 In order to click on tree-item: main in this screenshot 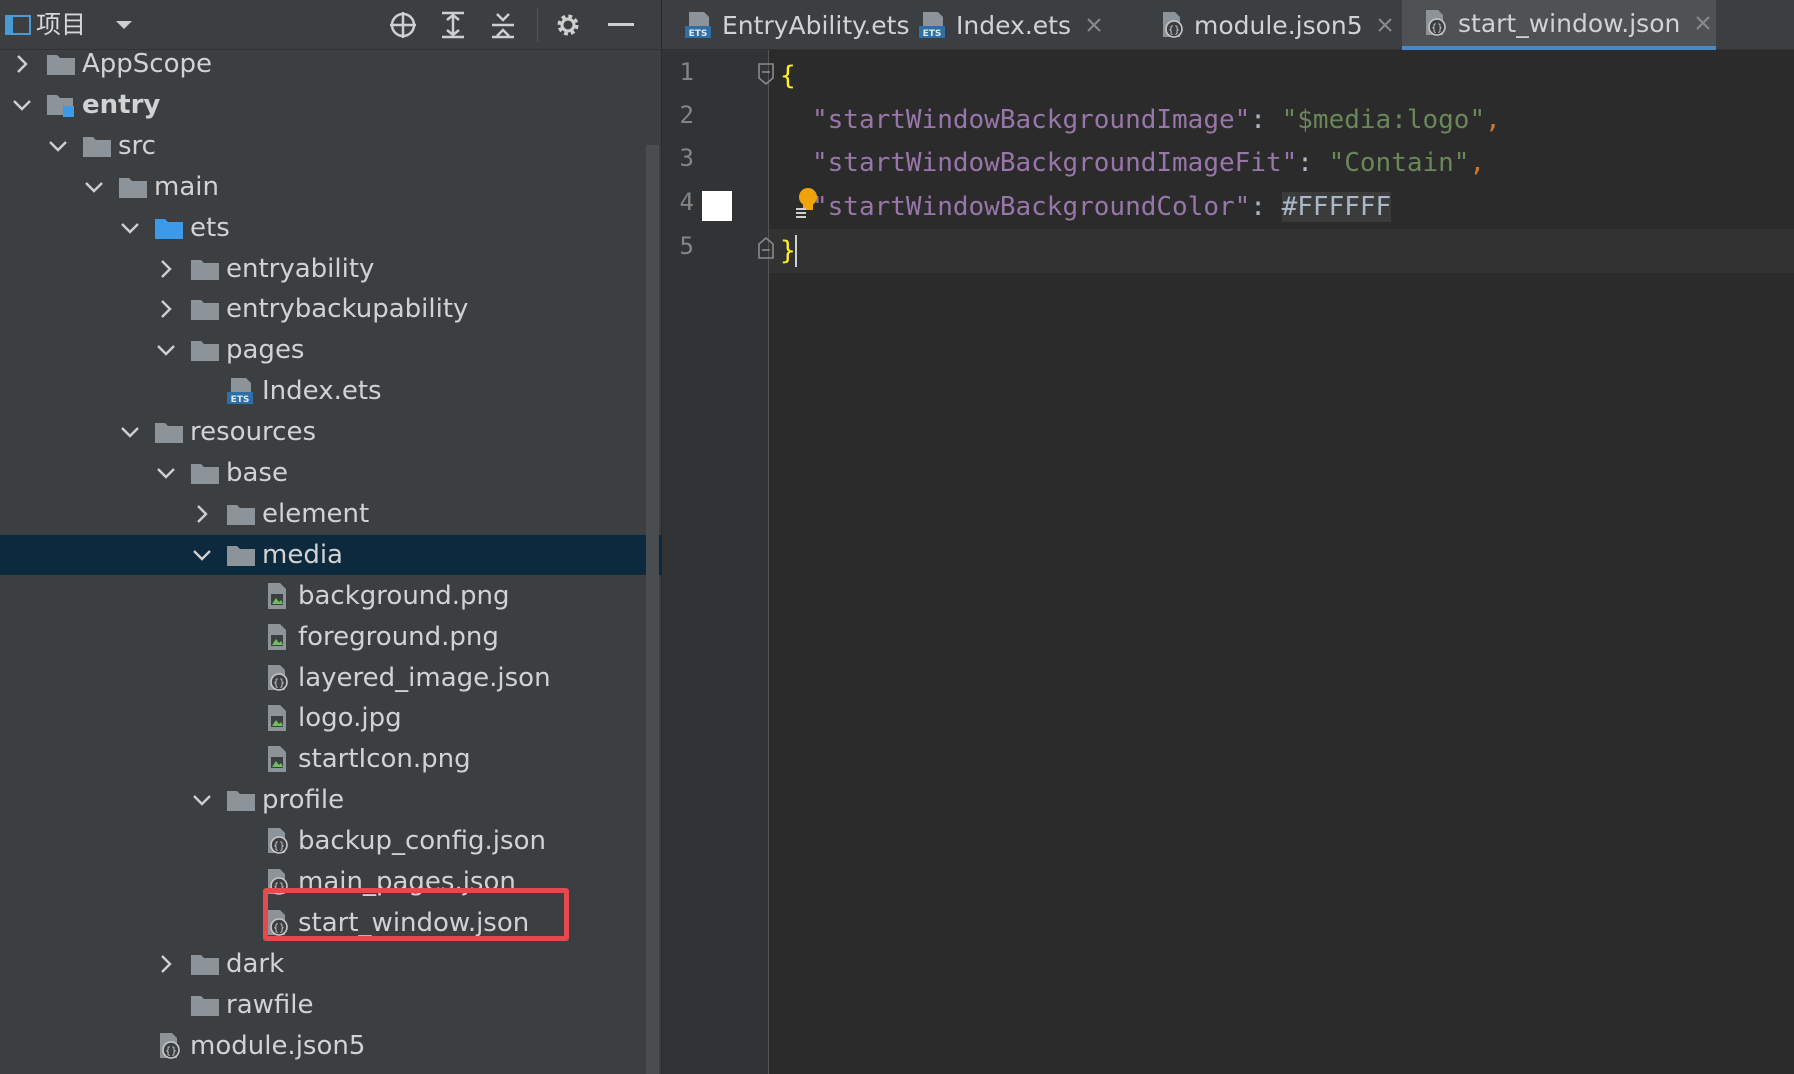, I will do `click(331, 187)`.